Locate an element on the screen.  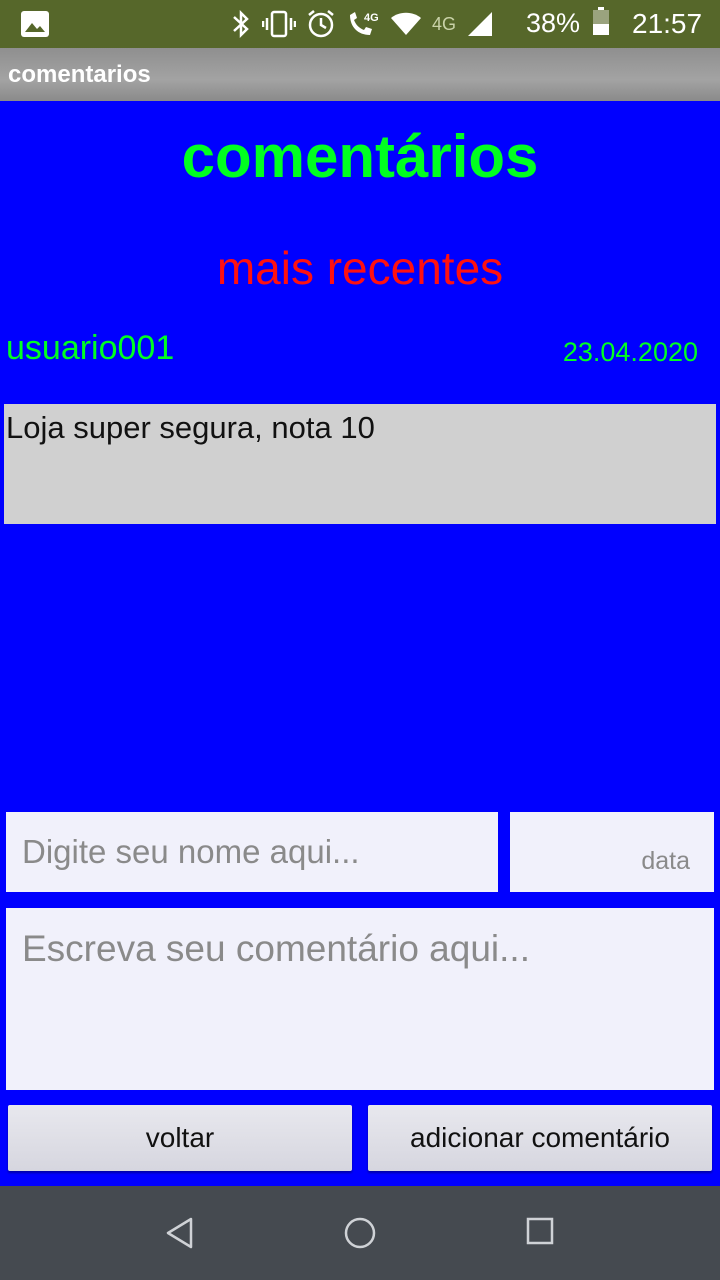
comment-text: Loja super segura, nota 10 is located at coordinates (360, 464).